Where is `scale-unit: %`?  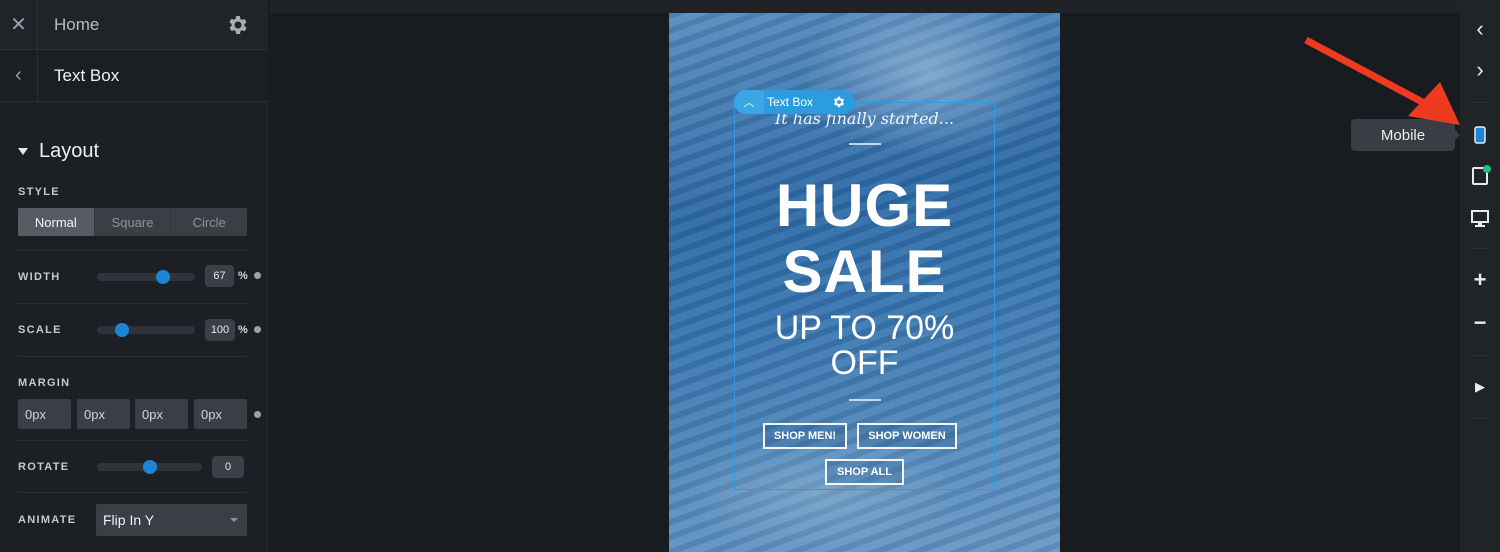 scale-unit: % is located at coordinates (243, 330).